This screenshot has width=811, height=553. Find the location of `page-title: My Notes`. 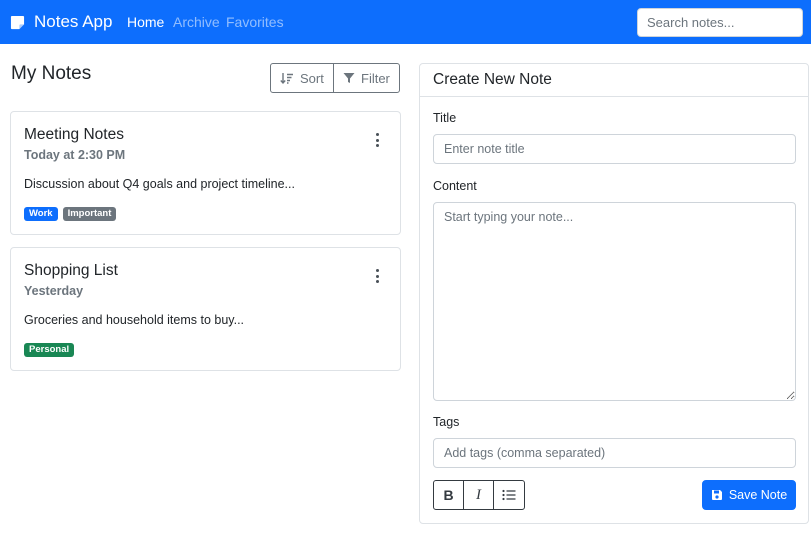

page-title: My Notes is located at coordinates (51, 73).